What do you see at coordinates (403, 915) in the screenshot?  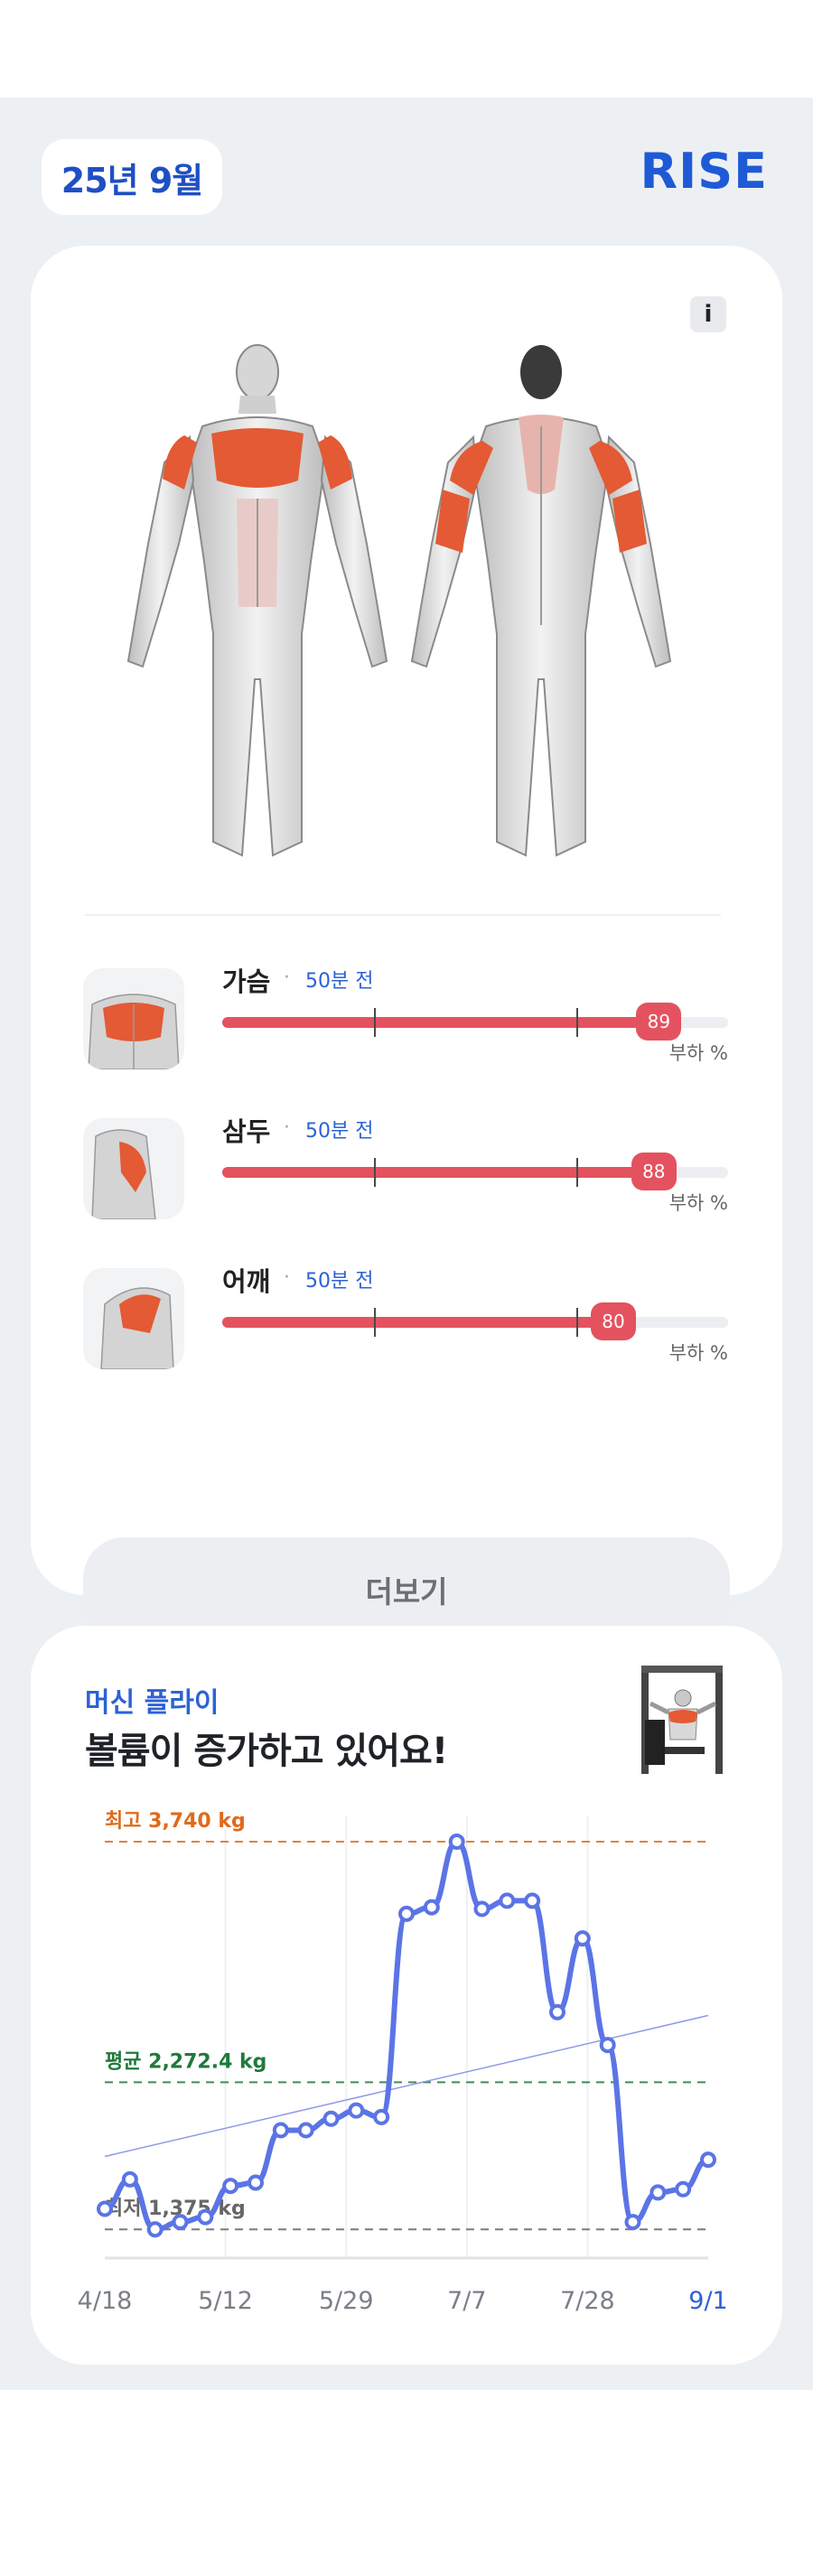 I see `divider` at bounding box center [403, 915].